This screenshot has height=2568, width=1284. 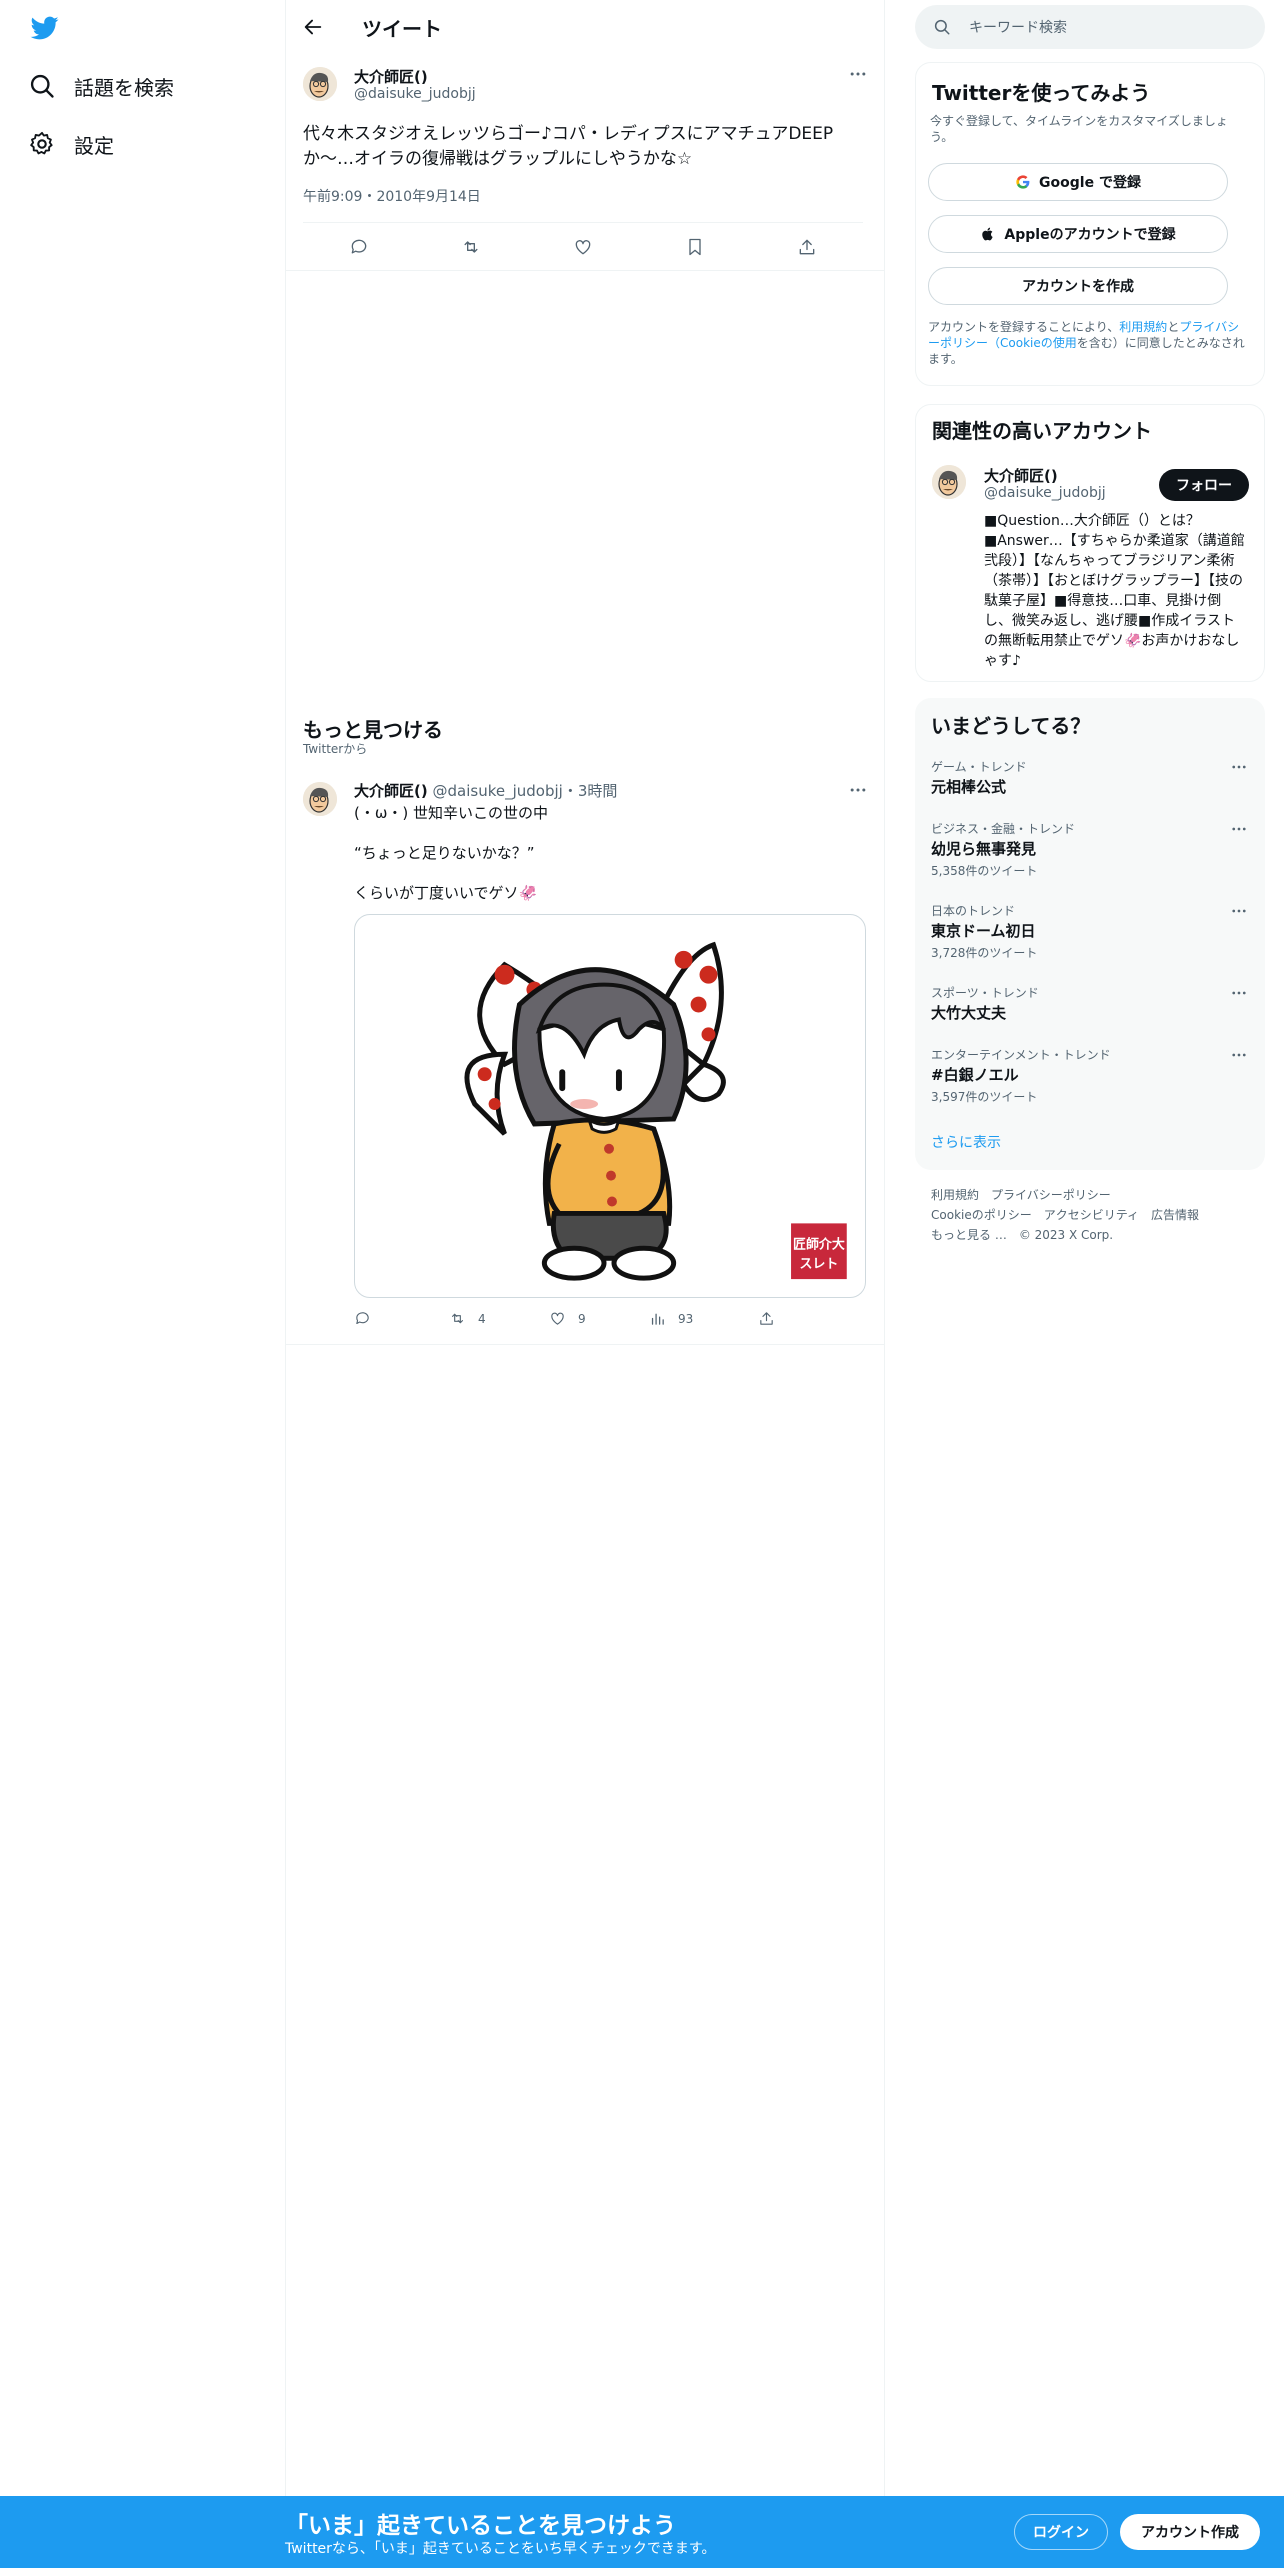 What do you see at coordinates (391, 791) in the screenshot?
I see `related-author-name: 大介師匠()` at bounding box center [391, 791].